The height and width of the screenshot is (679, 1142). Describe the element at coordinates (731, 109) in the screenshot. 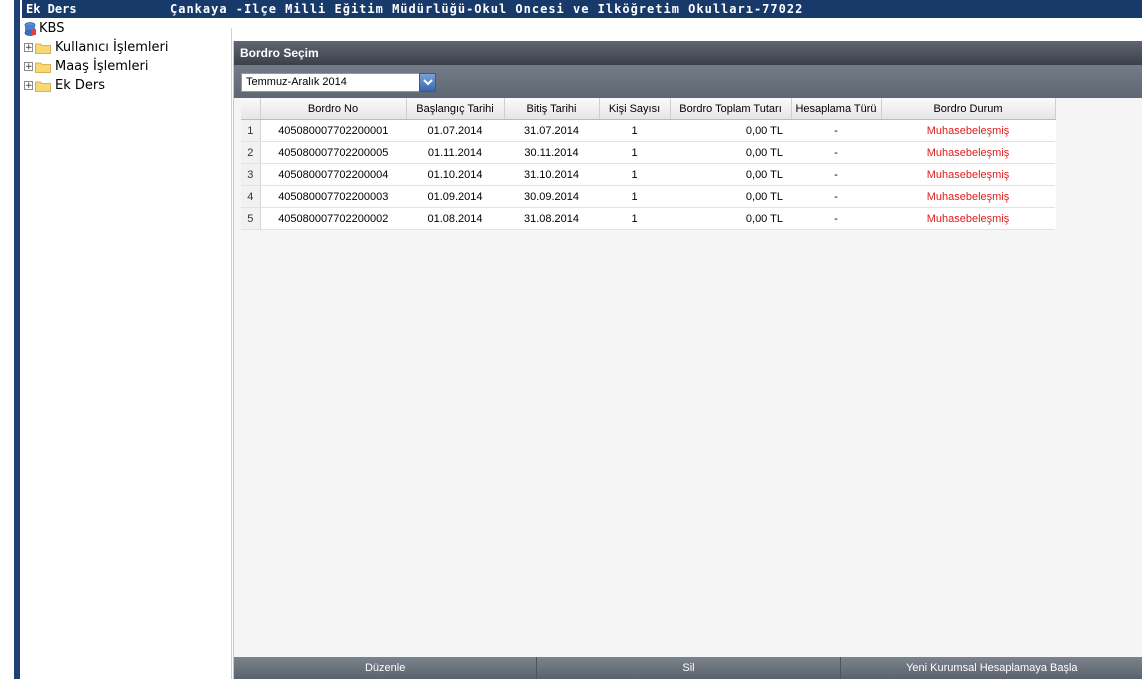

I see `column-header: Bordro Toplam Tutarı` at that location.